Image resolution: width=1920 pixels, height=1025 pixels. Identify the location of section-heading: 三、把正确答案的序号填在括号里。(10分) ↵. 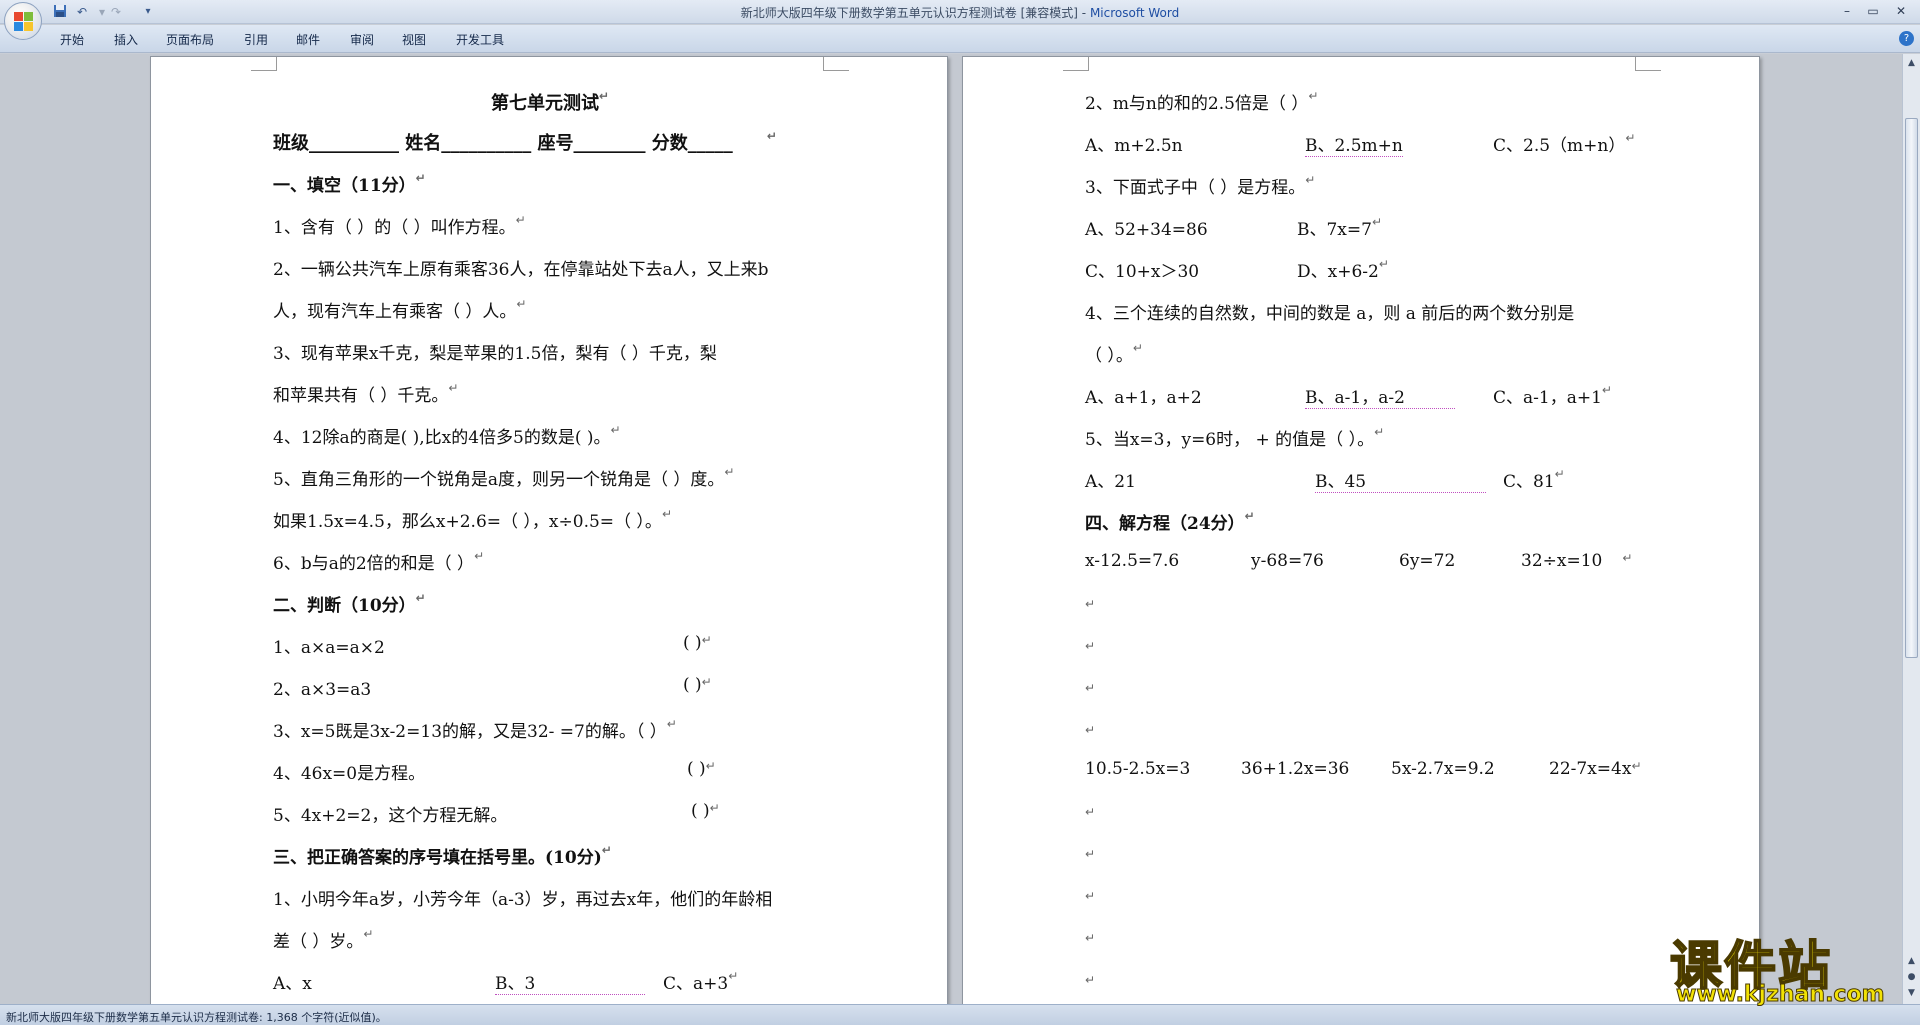
(442, 855).